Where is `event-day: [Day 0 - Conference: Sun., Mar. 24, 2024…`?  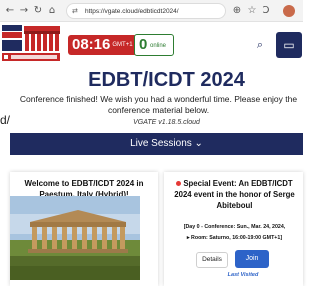
event-day: [Day 0 - Conference: Sun., Mar. 24, 2024… is located at coordinates (234, 227).